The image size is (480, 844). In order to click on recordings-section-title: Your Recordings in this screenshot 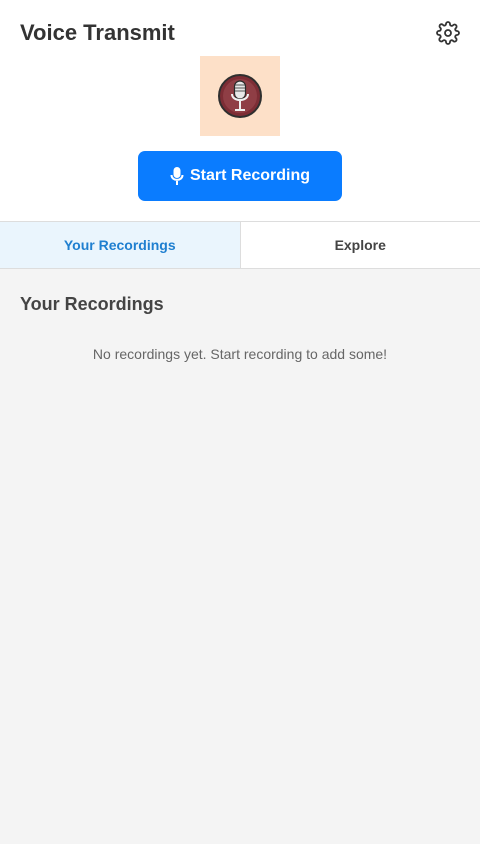, I will do `click(92, 304)`.